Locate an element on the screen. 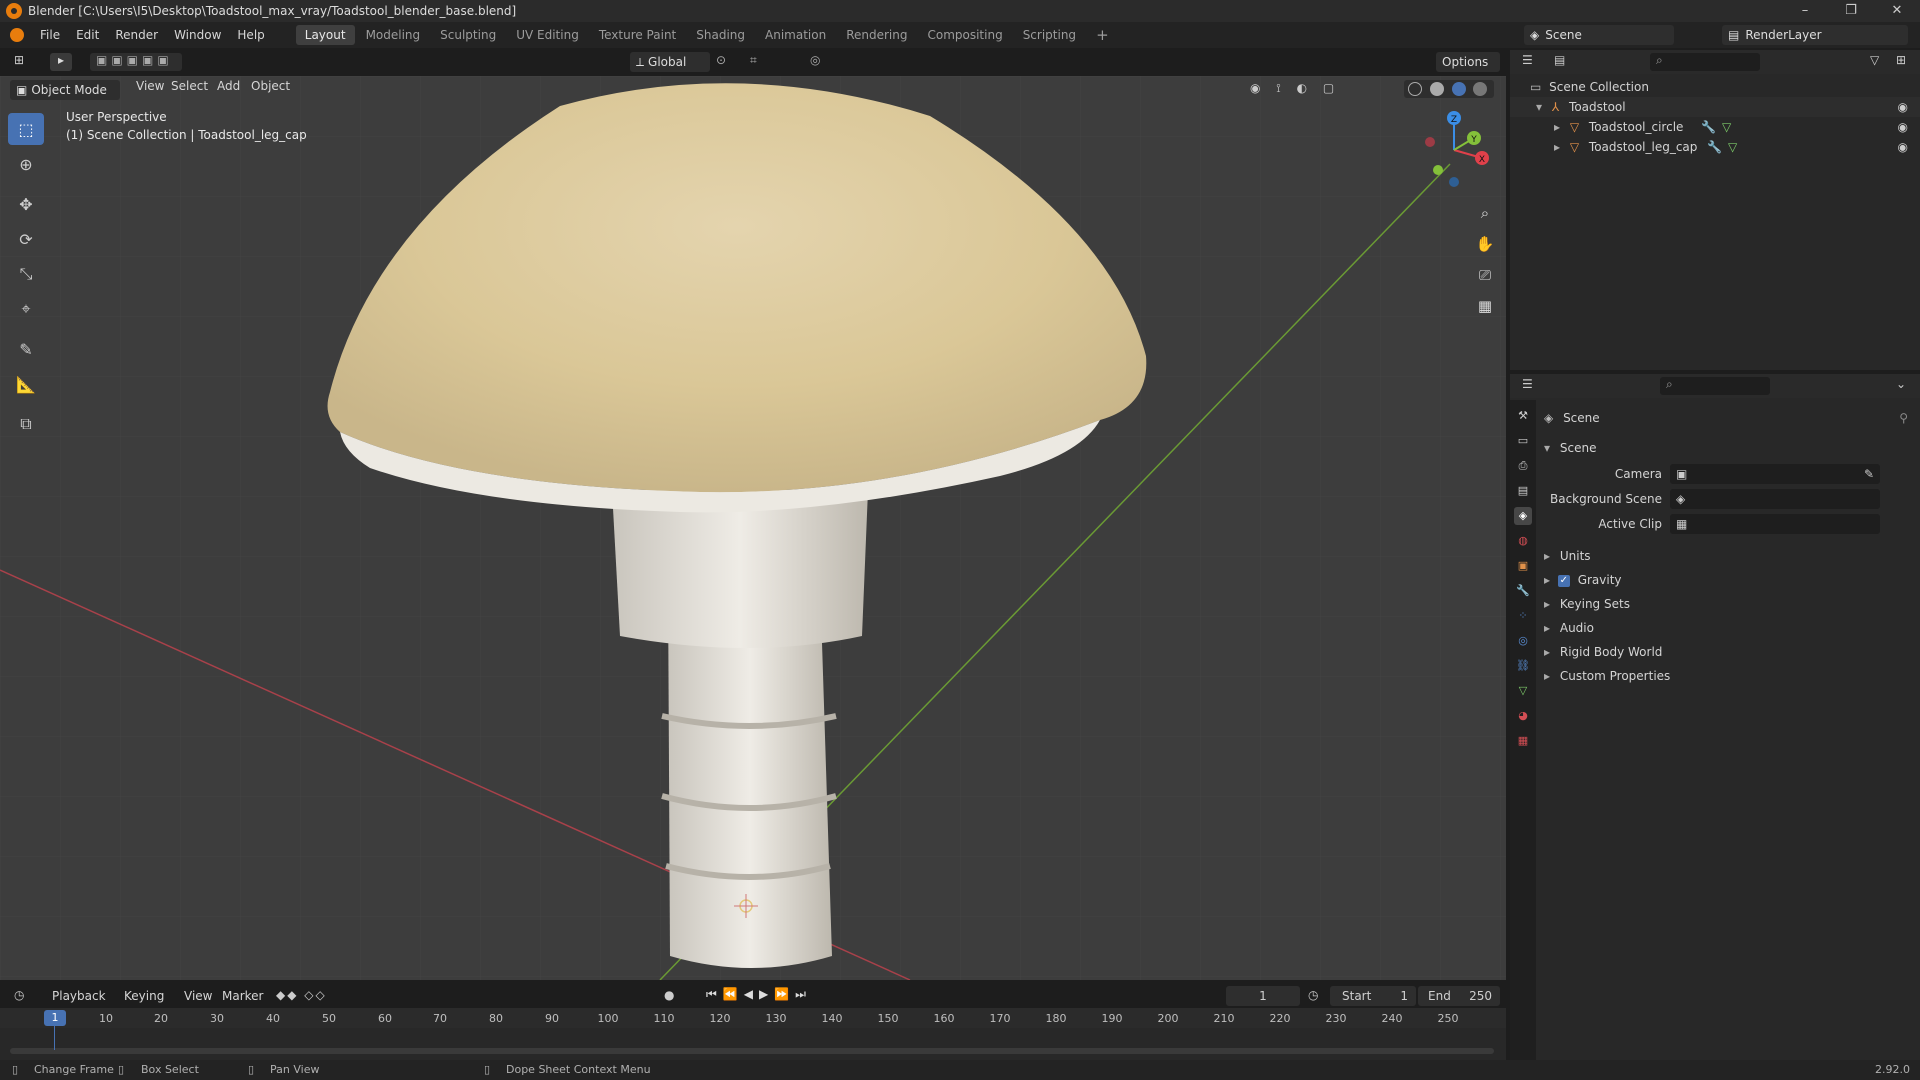 The image size is (1920, 1080). texture-properties-icon: ▦ is located at coordinates (1523, 741).